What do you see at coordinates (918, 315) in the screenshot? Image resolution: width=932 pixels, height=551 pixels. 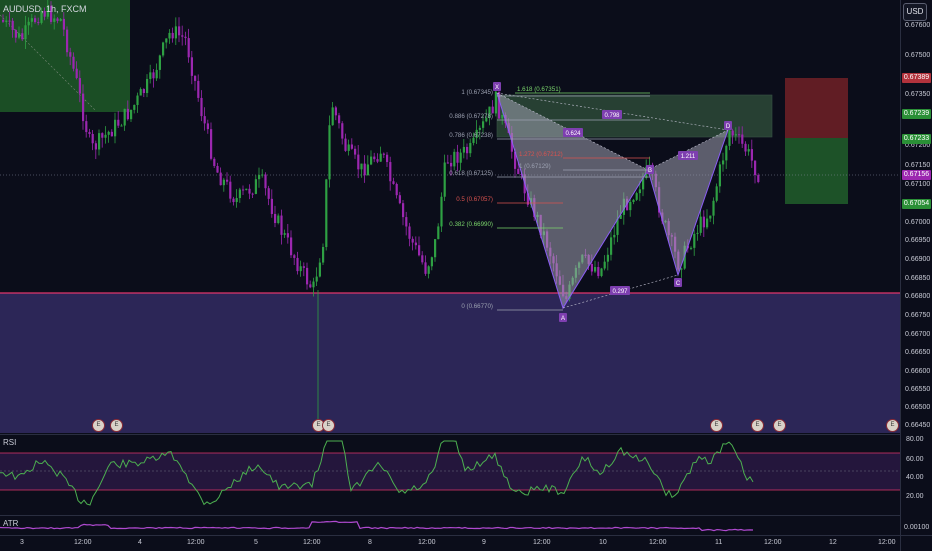 I see `price-tick-label: 0.66750` at bounding box center [918, 315].